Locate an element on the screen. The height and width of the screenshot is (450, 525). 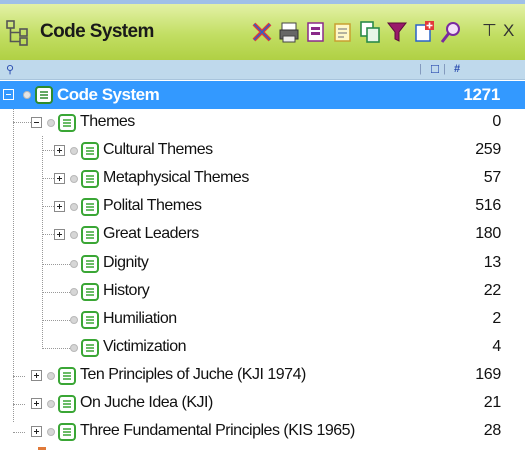
code-count: 180 is located at coordinates (488, 233).